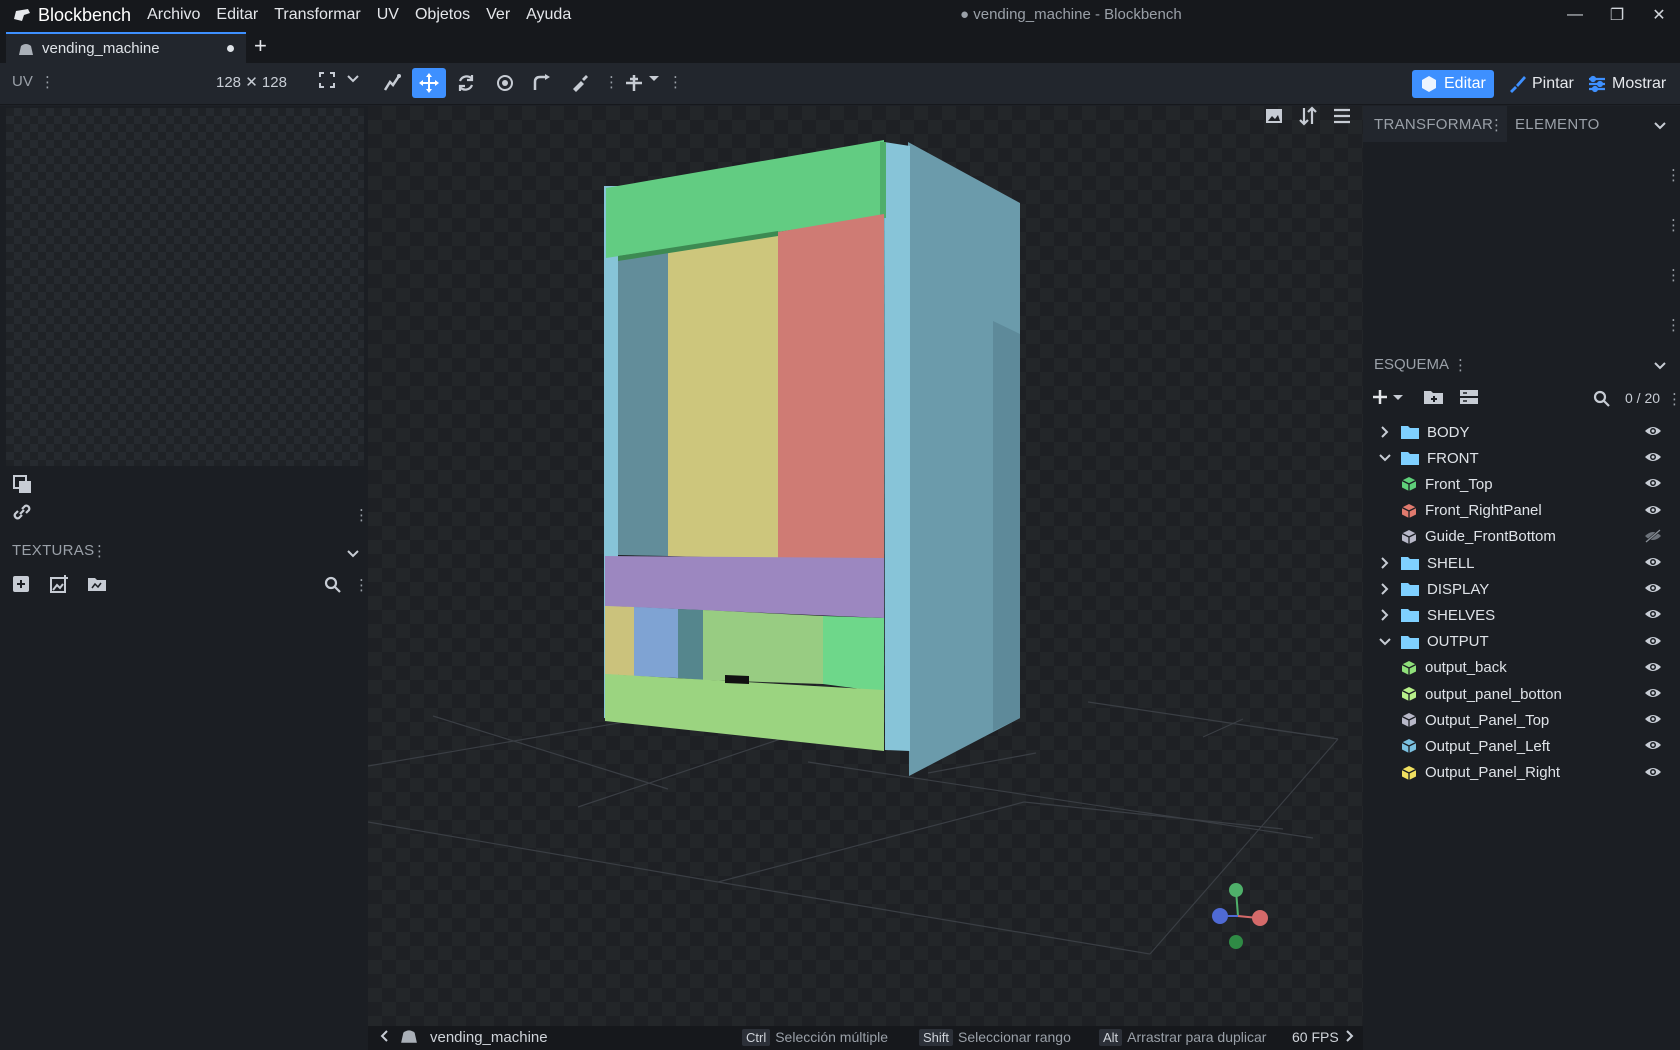  I want to click on transform-space-chevron-icon, so click(654, 79).